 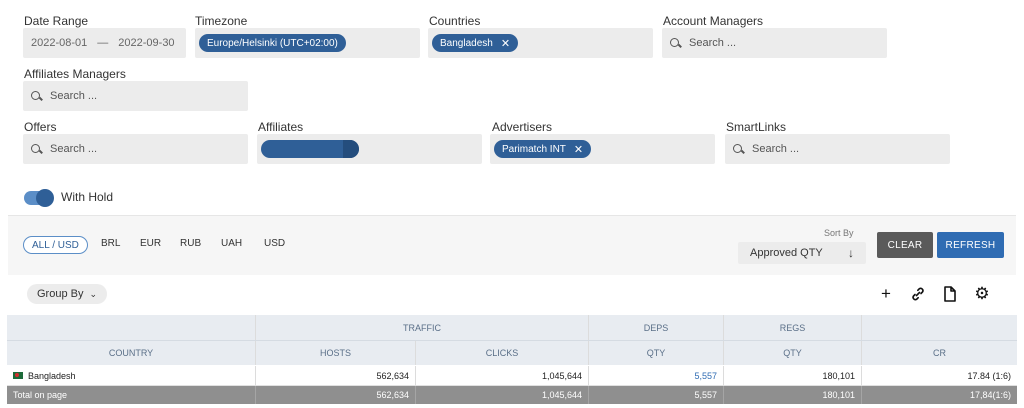 I want to click on country-name: Bangladesh, so click(x=52, y=375).